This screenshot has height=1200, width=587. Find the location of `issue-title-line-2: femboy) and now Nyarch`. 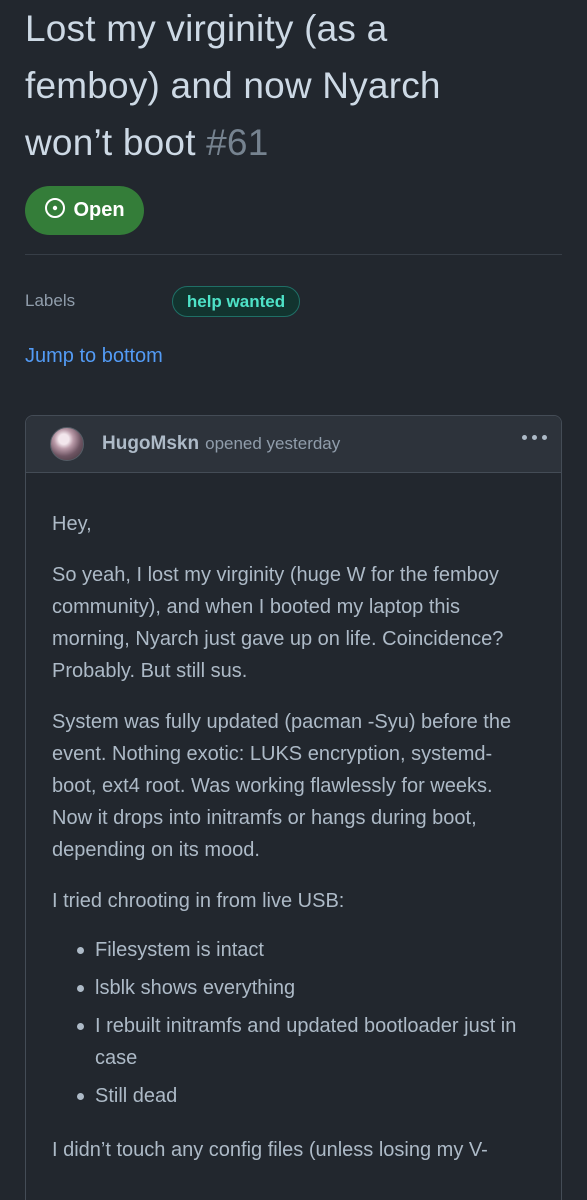

issue-title-line-2: femboy) and now Nyarch is located at coordinates (233, 85).